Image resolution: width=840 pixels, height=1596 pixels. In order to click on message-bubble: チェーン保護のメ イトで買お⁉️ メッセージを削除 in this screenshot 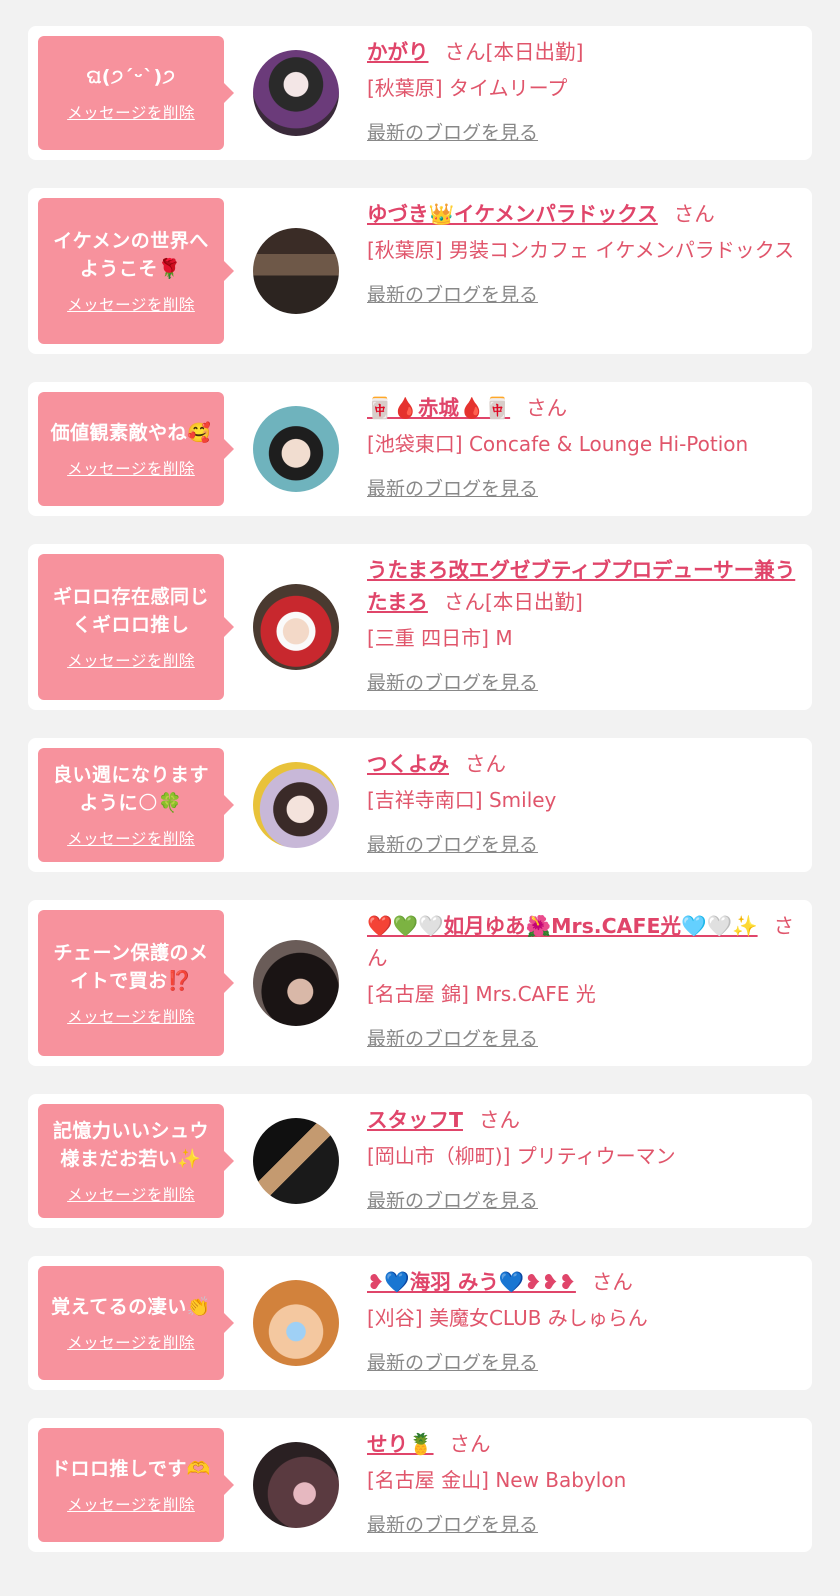, I will do `click(136, 983)`.